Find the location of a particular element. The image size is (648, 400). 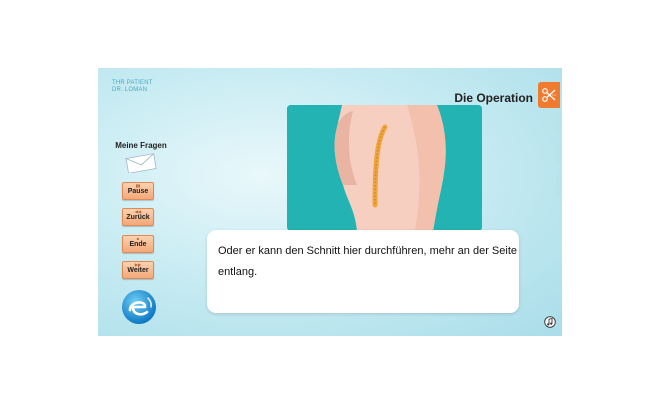

envelope-icon is located at coordinates (141, 163).